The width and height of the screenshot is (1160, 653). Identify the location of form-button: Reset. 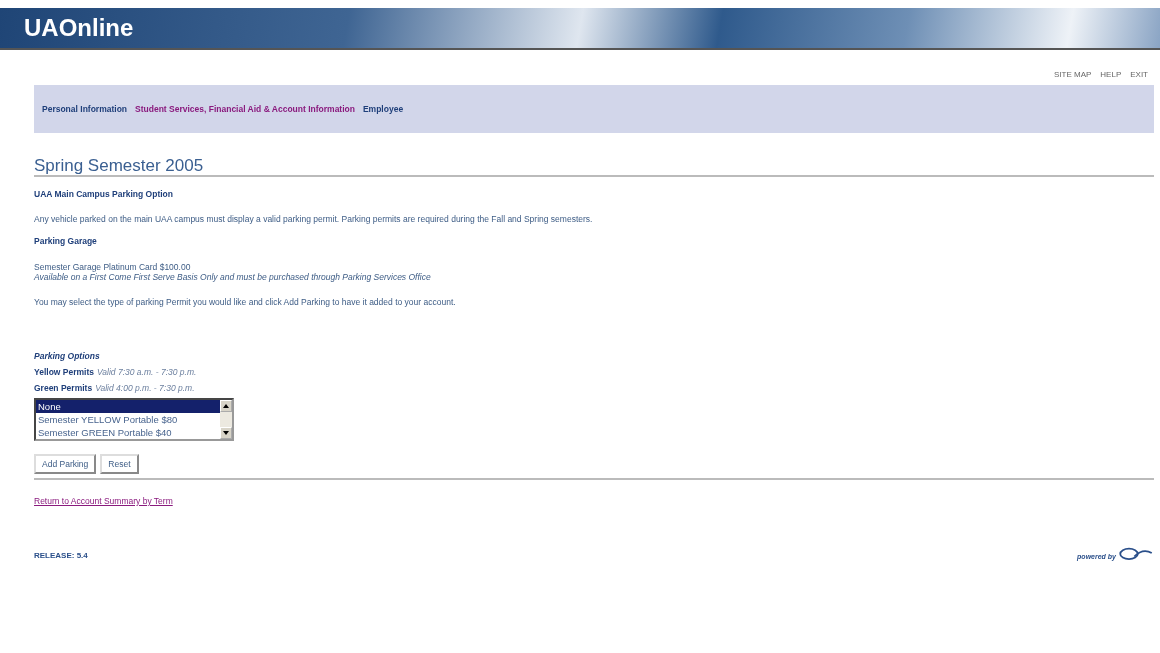
(119, 464).